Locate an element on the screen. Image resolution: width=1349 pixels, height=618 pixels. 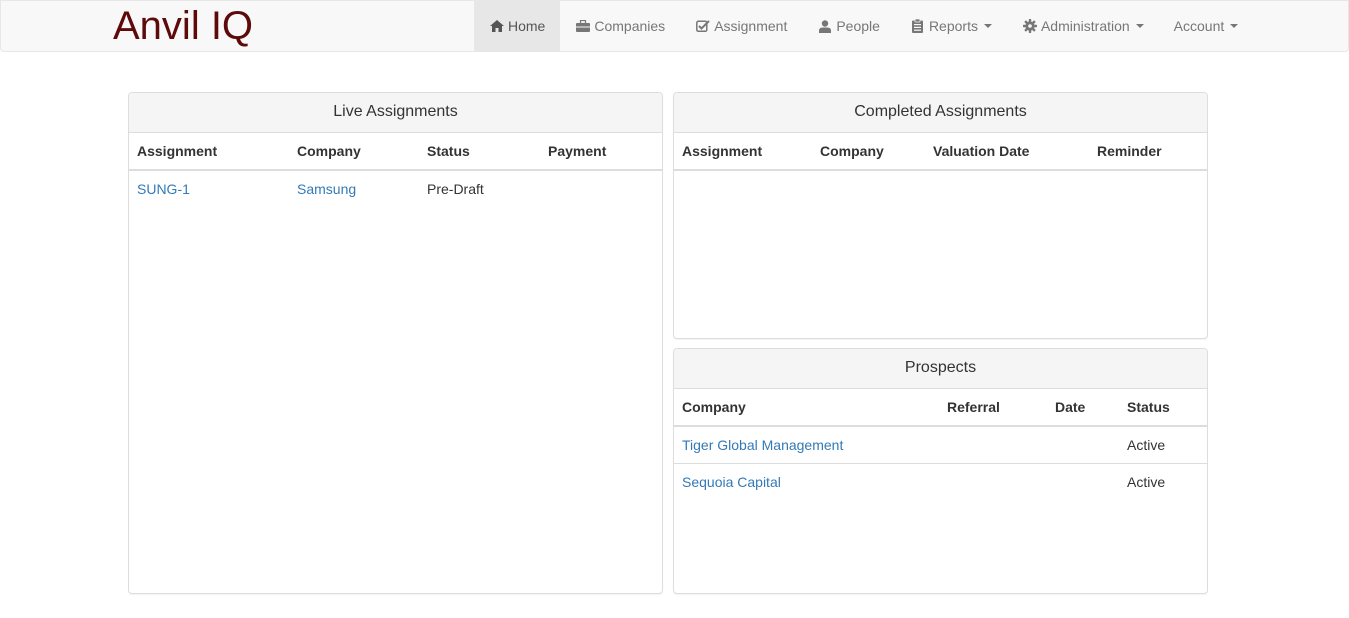
assignment-link: SUNG-1 is located at coordinates (163, 189).